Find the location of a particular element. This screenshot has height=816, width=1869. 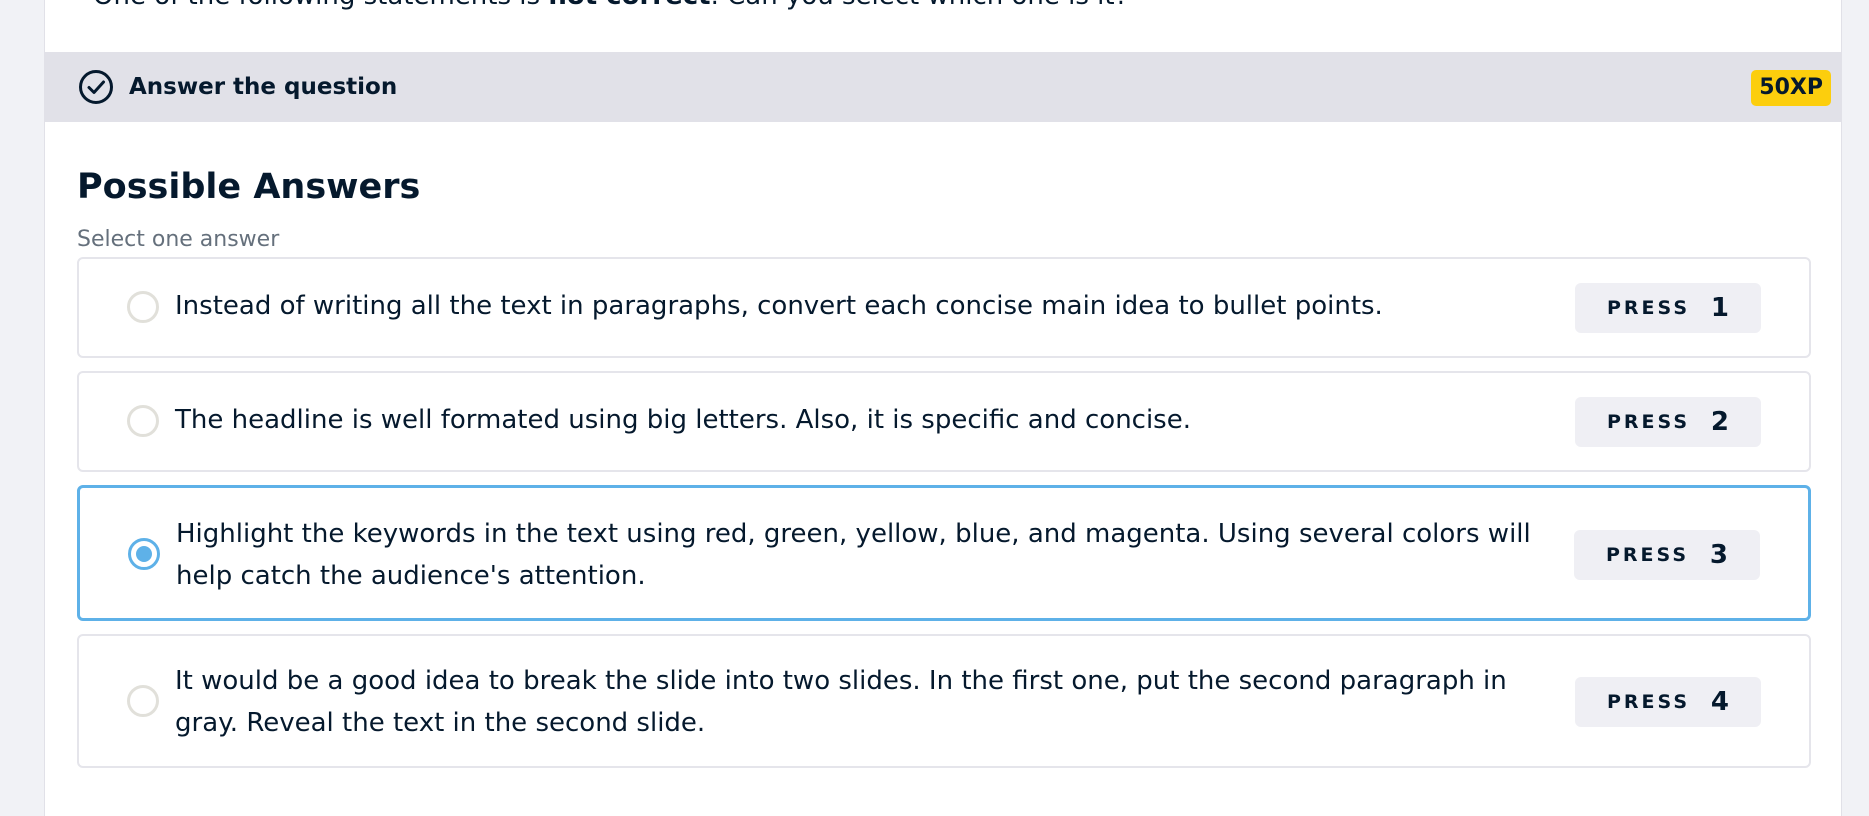

shortcut-key: 2 is located at coordinates (1719, 422).